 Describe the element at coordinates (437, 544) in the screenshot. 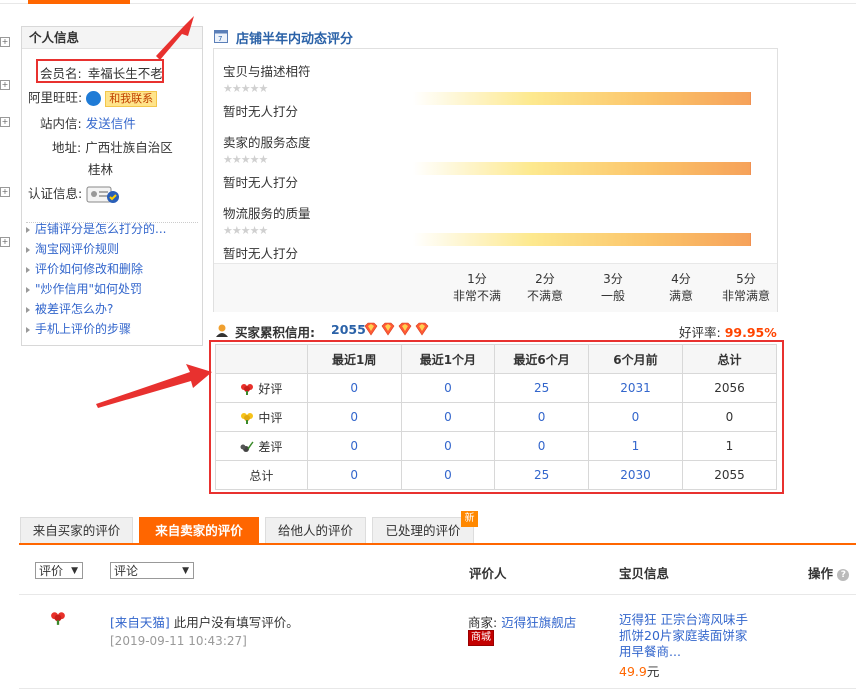

I see `tabs-underline` at that location.